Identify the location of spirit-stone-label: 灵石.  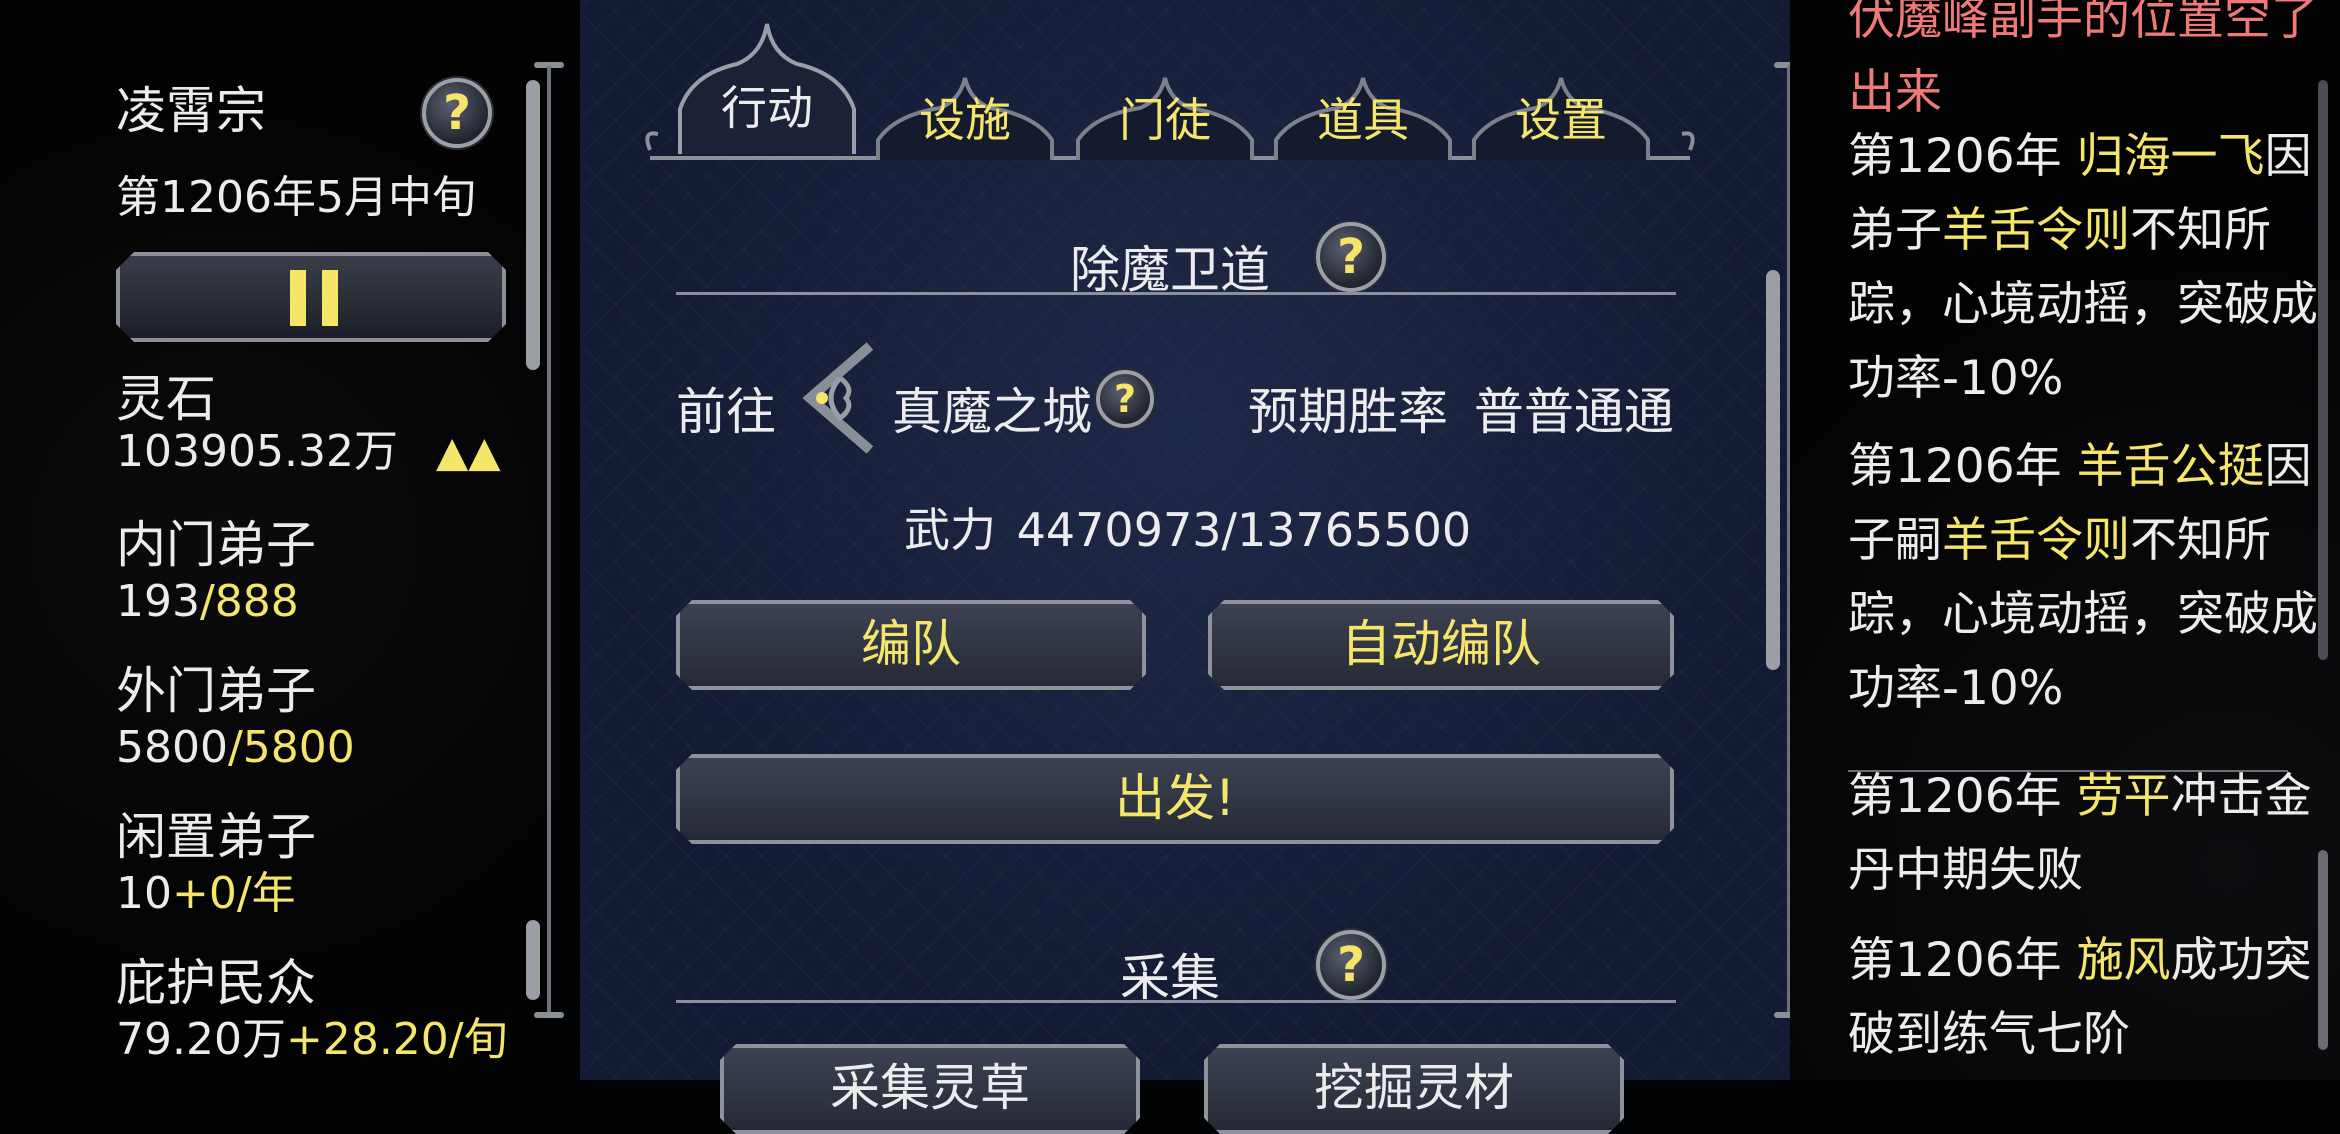
(166, 399).